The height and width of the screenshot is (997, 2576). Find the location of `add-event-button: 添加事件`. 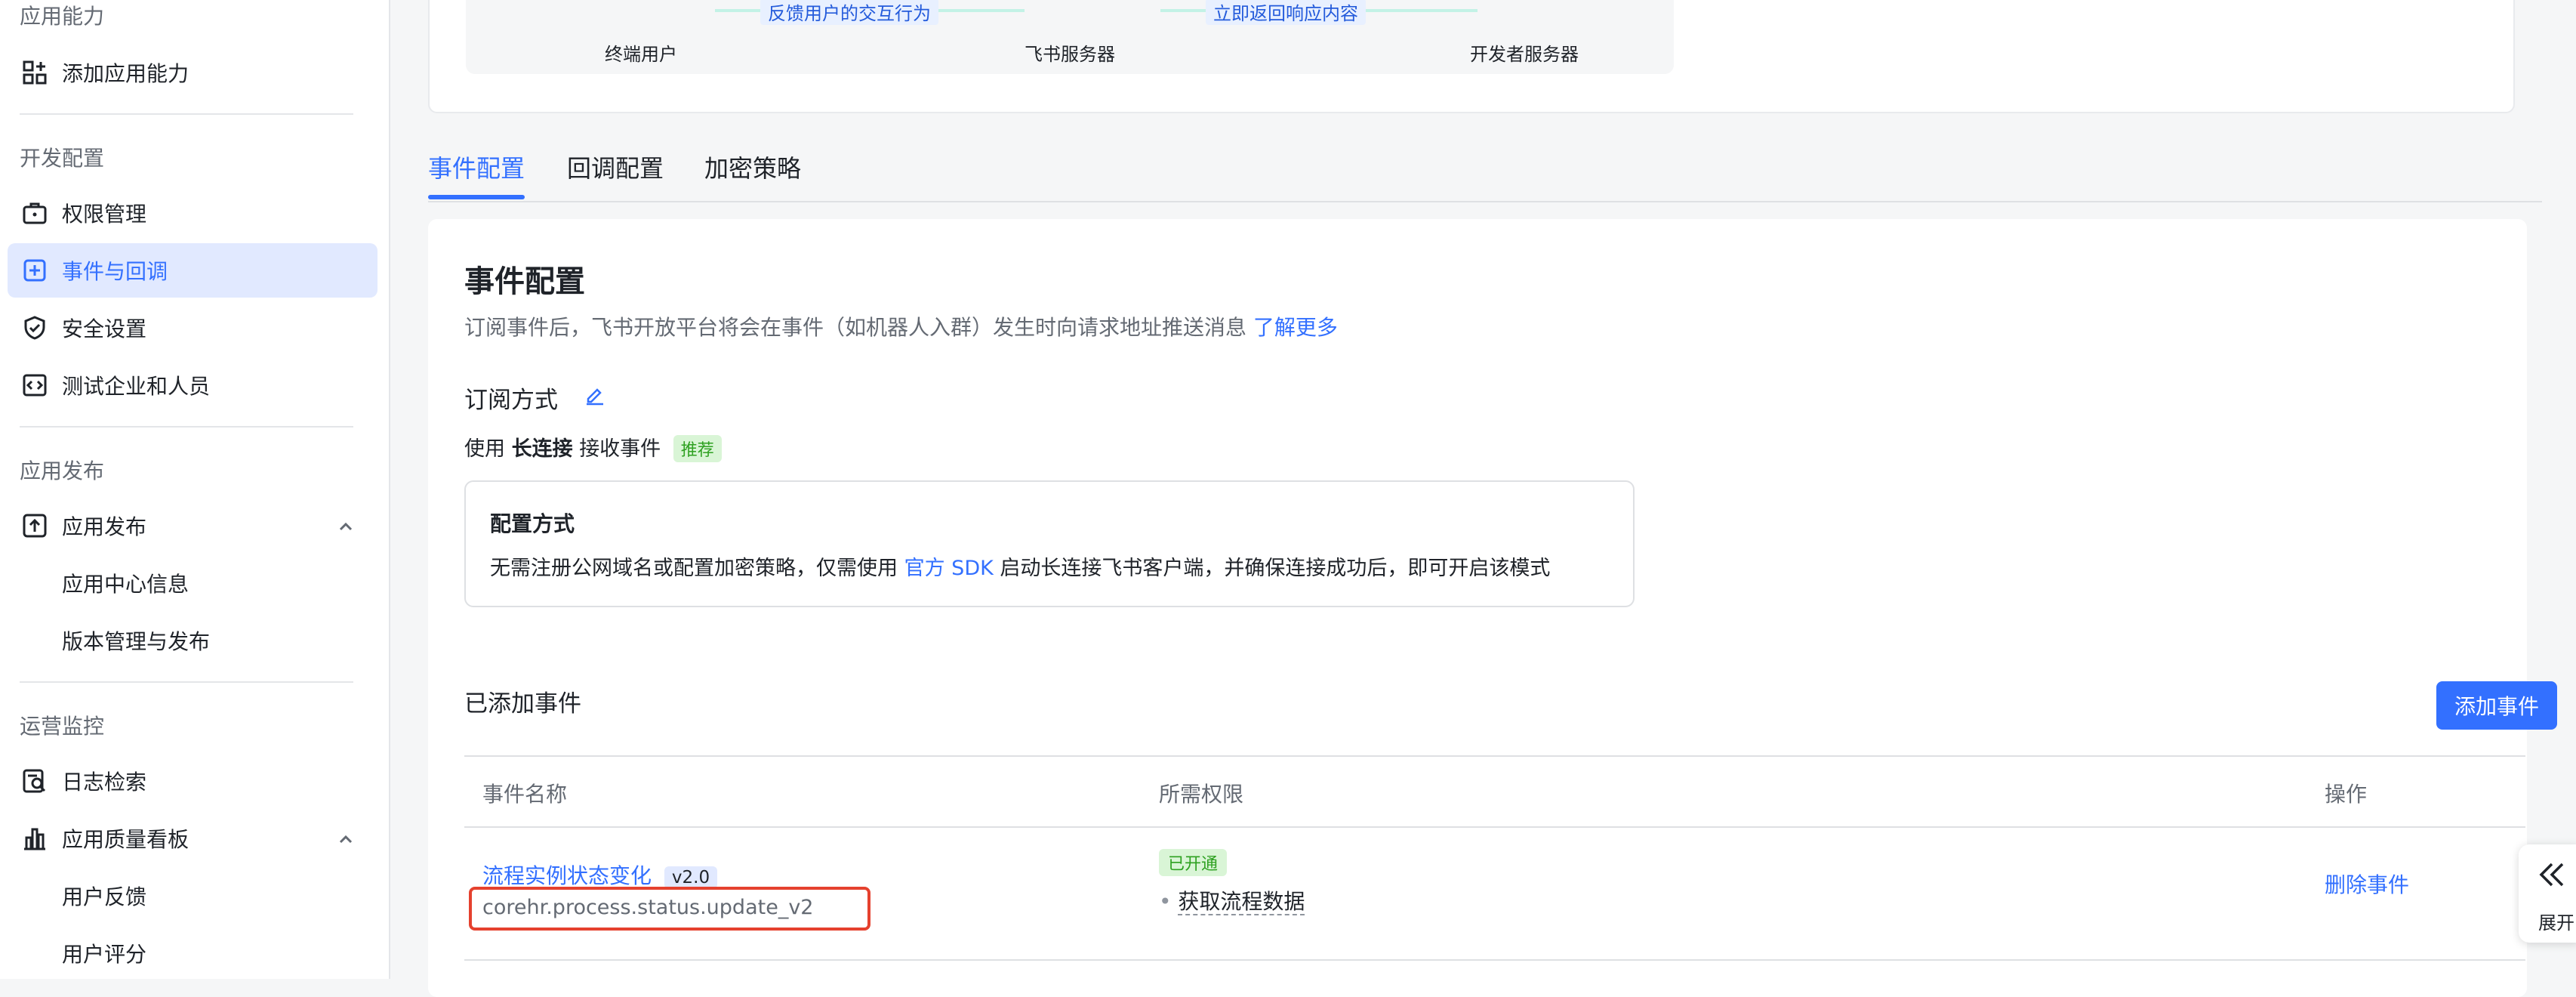

add-event-button: 添加事件 is located at coordinates (2496, 705).